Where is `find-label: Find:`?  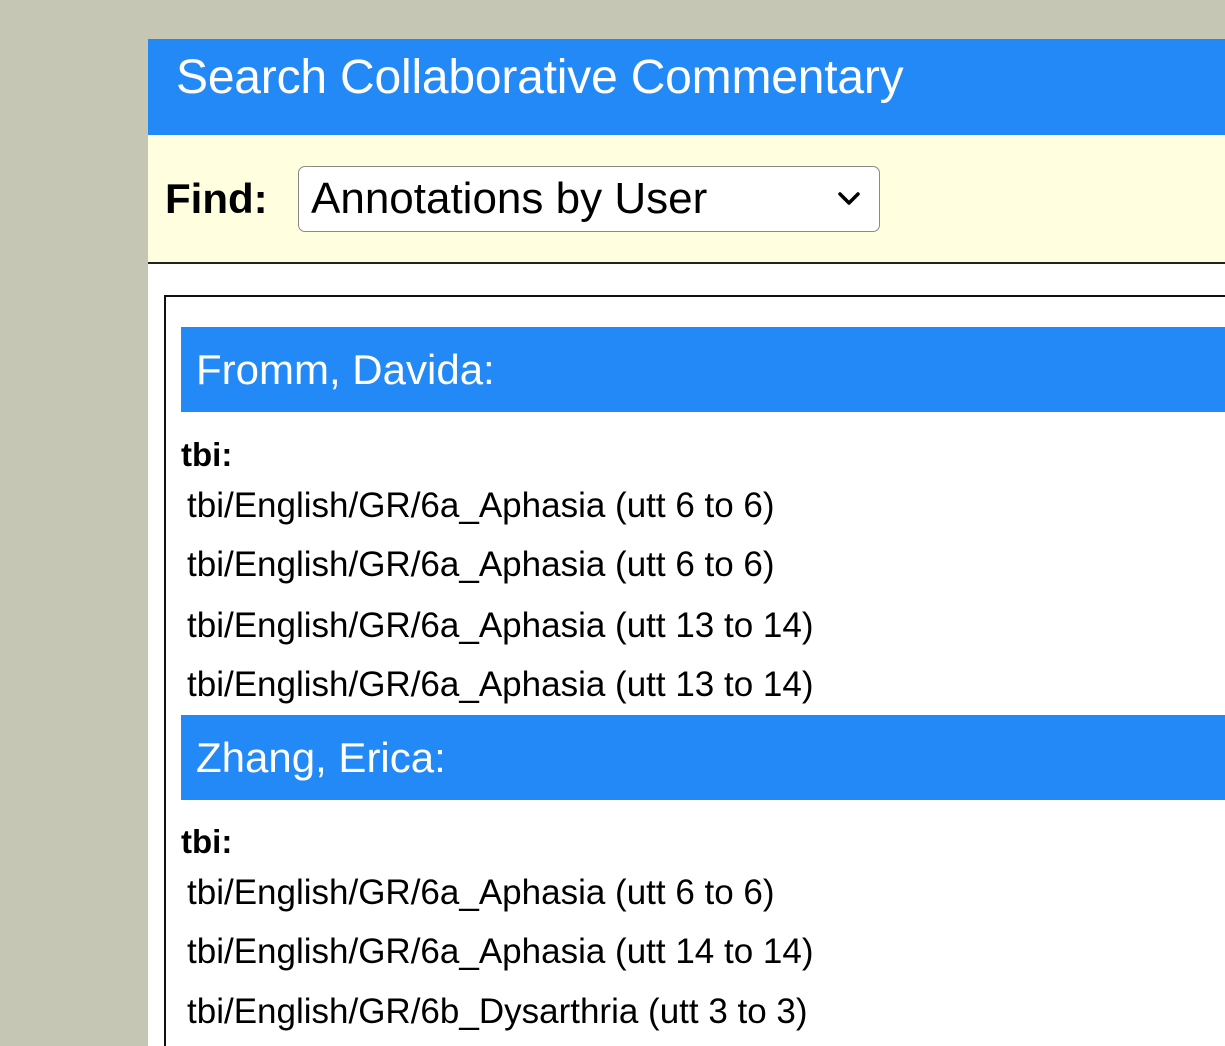 find-label: Find: is located at coordinates (216, 198).